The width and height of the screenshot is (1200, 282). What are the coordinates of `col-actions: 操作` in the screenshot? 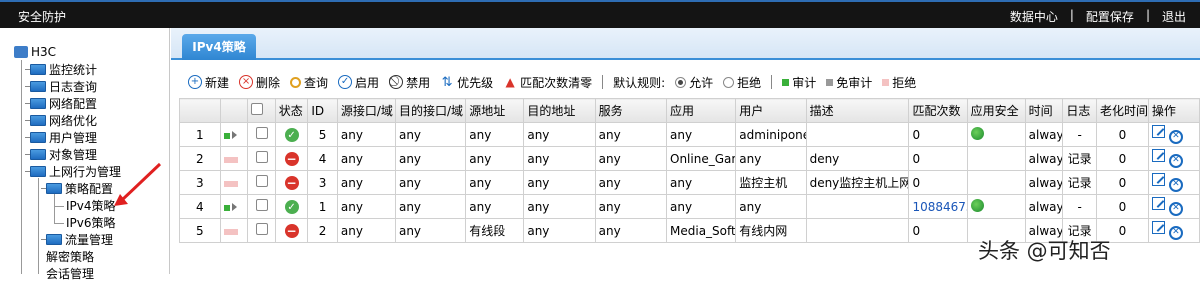 It's located at (1173, 110).